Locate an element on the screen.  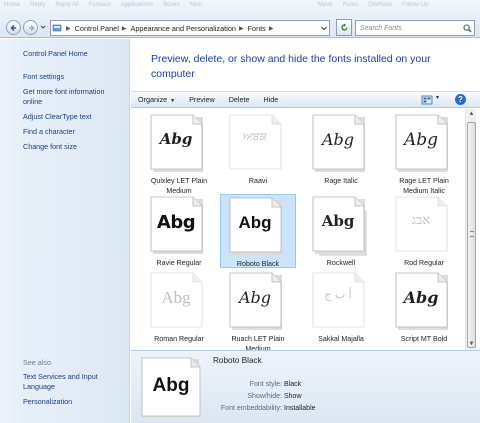
ghost-menu-right: Move Rules OneNote Follow Up is located at coordinates (373, 5).